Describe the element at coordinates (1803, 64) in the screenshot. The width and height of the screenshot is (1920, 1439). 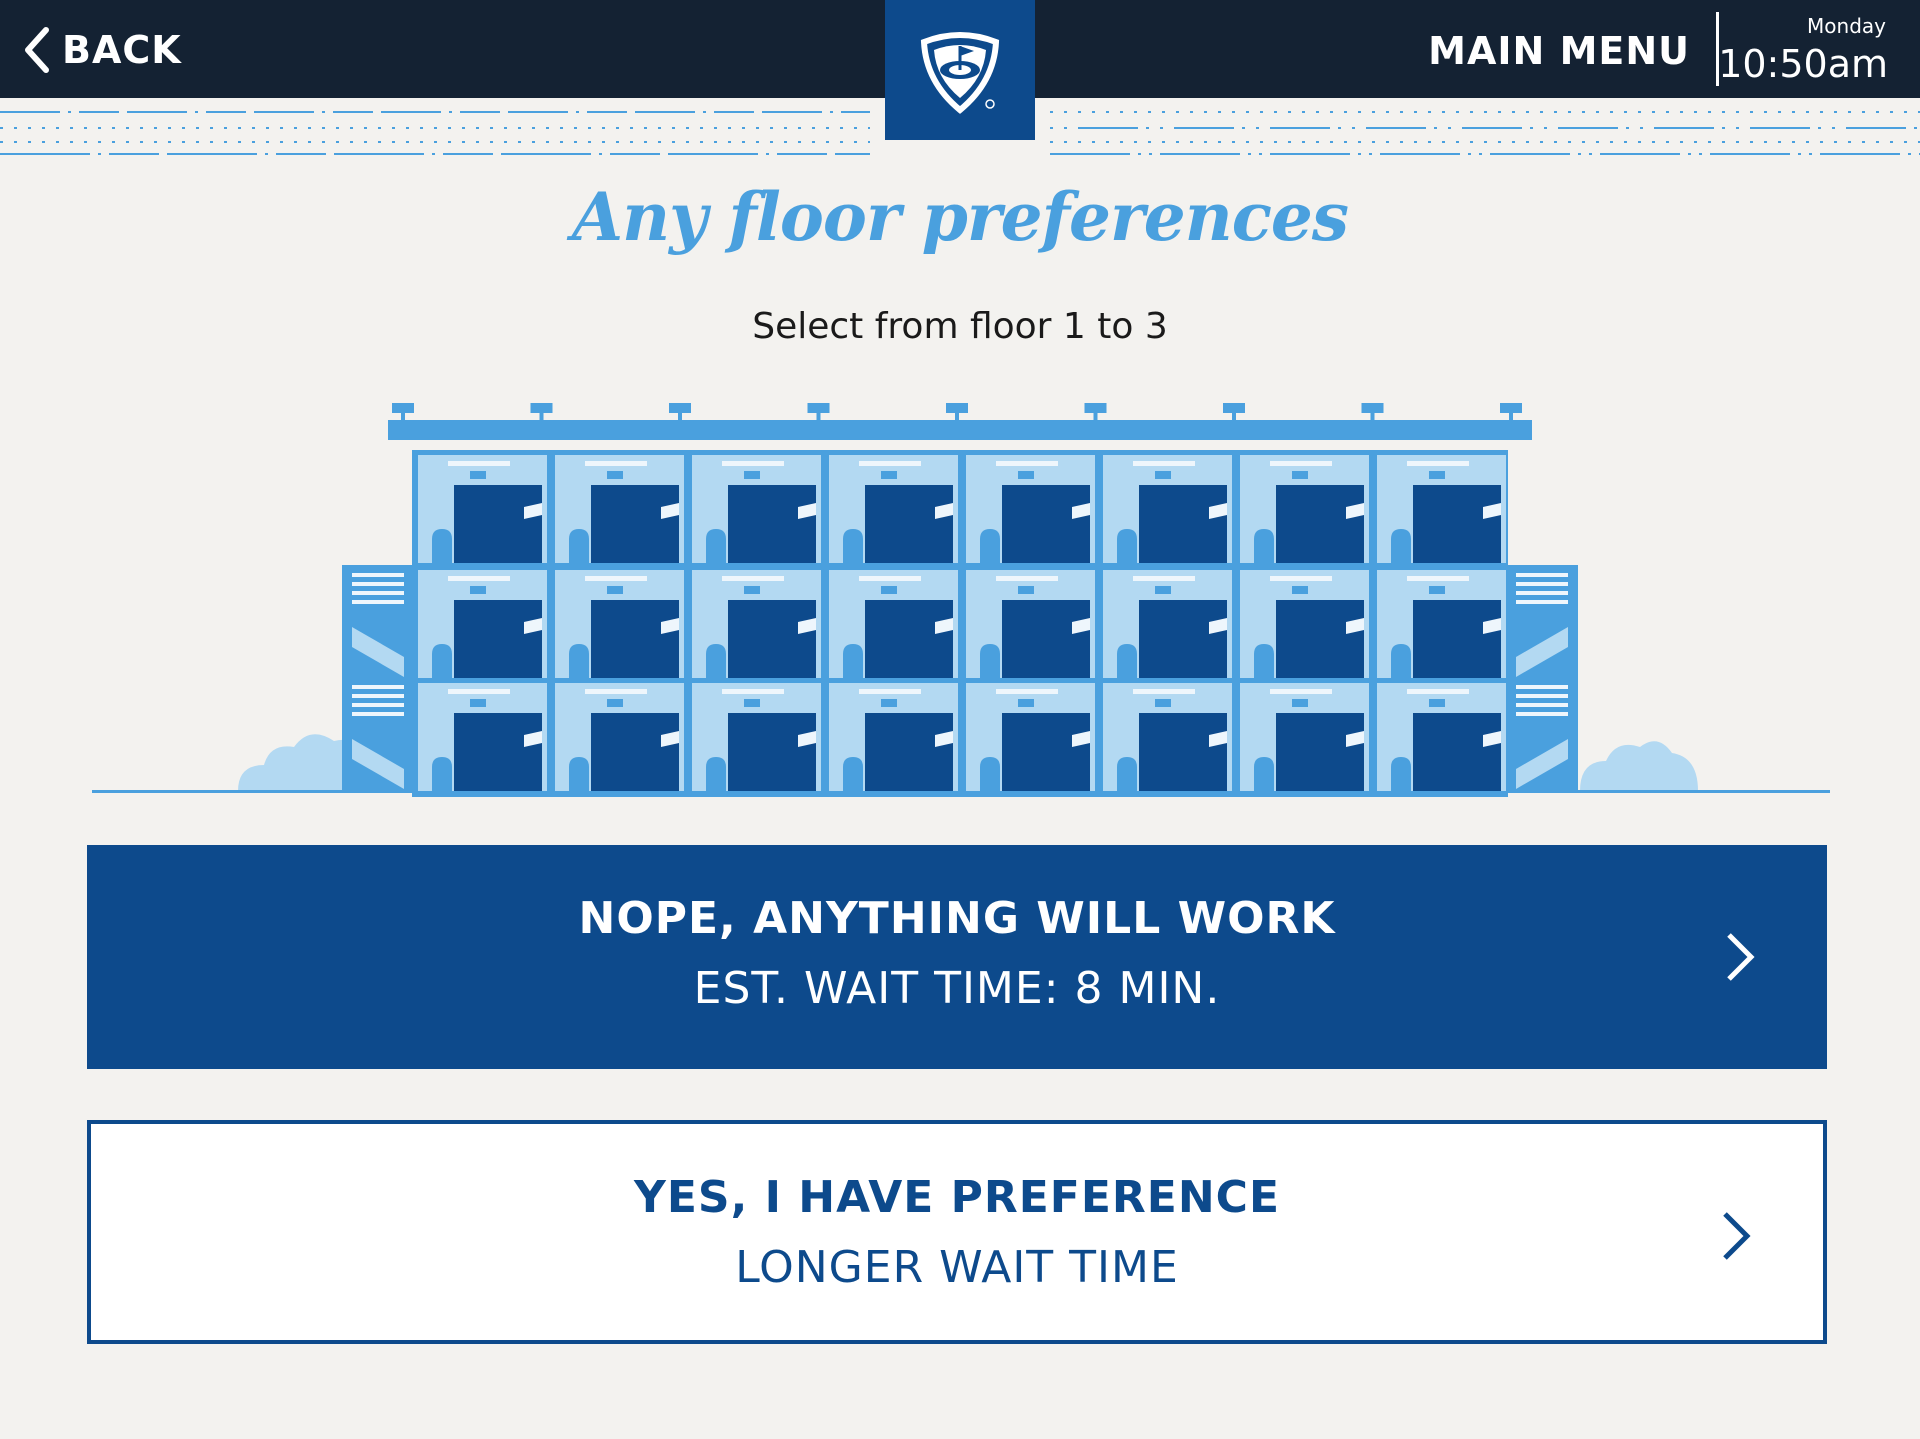
I see `time-label: 10:50am` at that location.